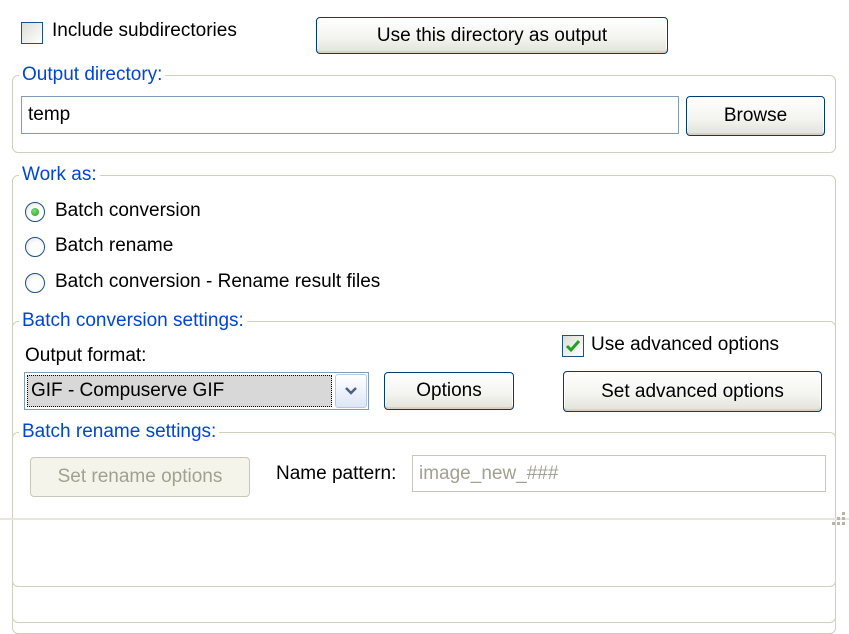 The height and width of the screenshot is (634, 849). I want to click on use-directory-as-output-button: Use this directory as output, so click(492, 35).